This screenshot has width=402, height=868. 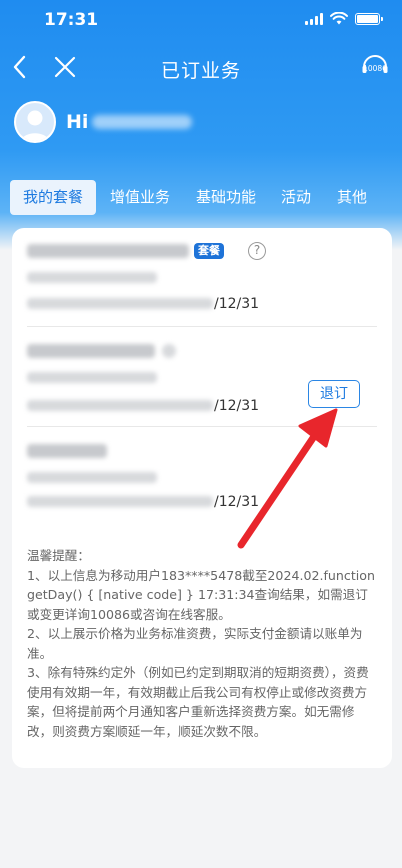 I want to click on status-icons, so click(x=344, y=18).